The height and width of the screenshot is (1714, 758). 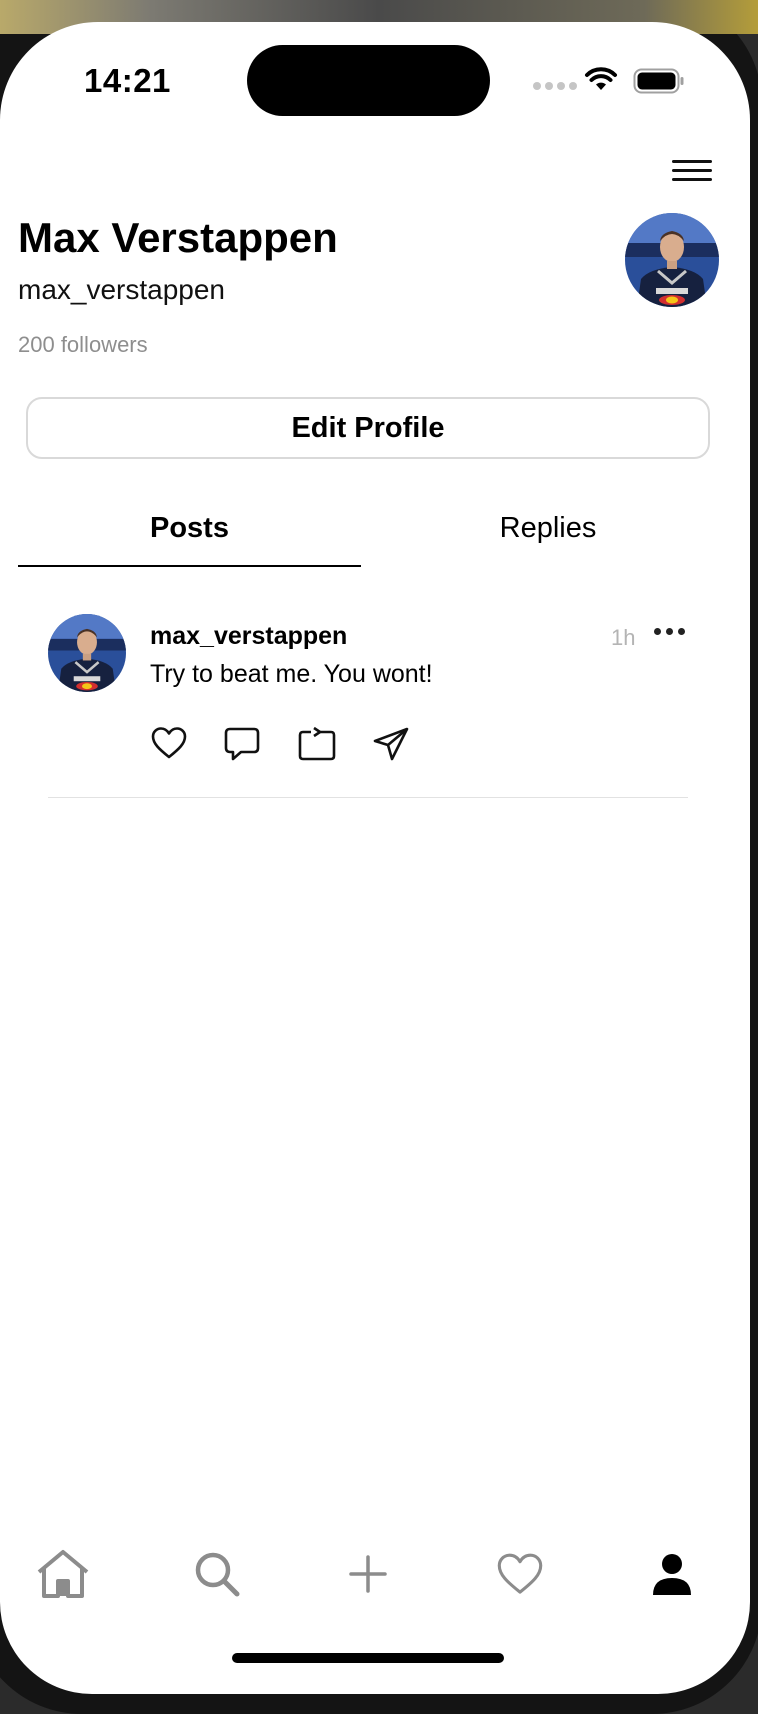 What do you see at coordinates (391, 744) in the screenshot?
I see `share-icon` at bounding box center [391, 744].